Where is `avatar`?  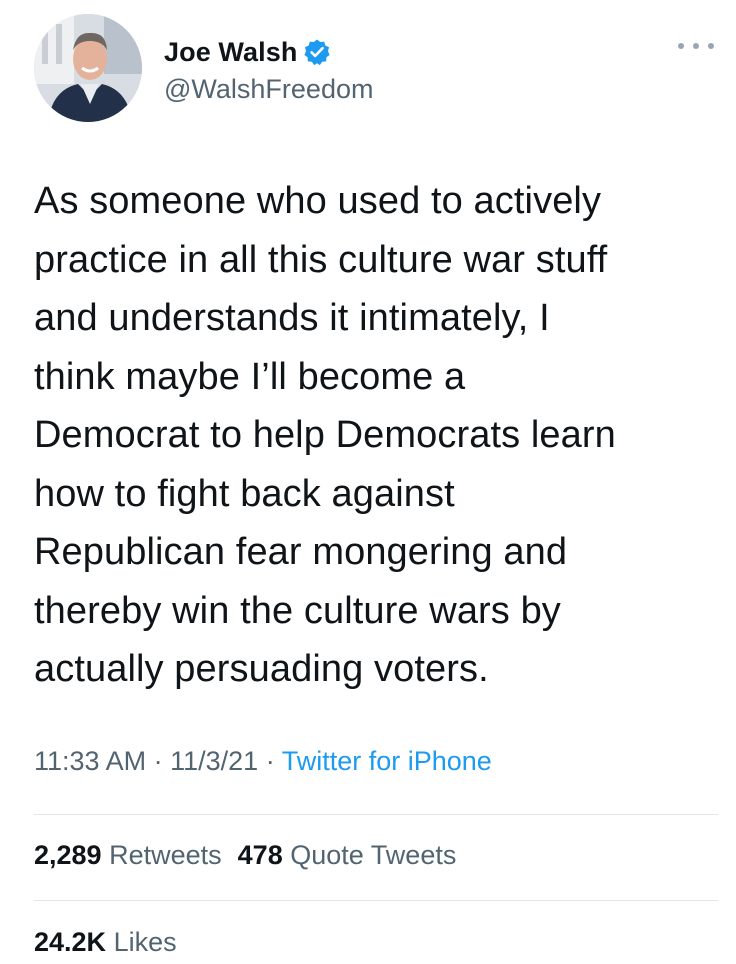 avatar is located at coordinates (88, 68).